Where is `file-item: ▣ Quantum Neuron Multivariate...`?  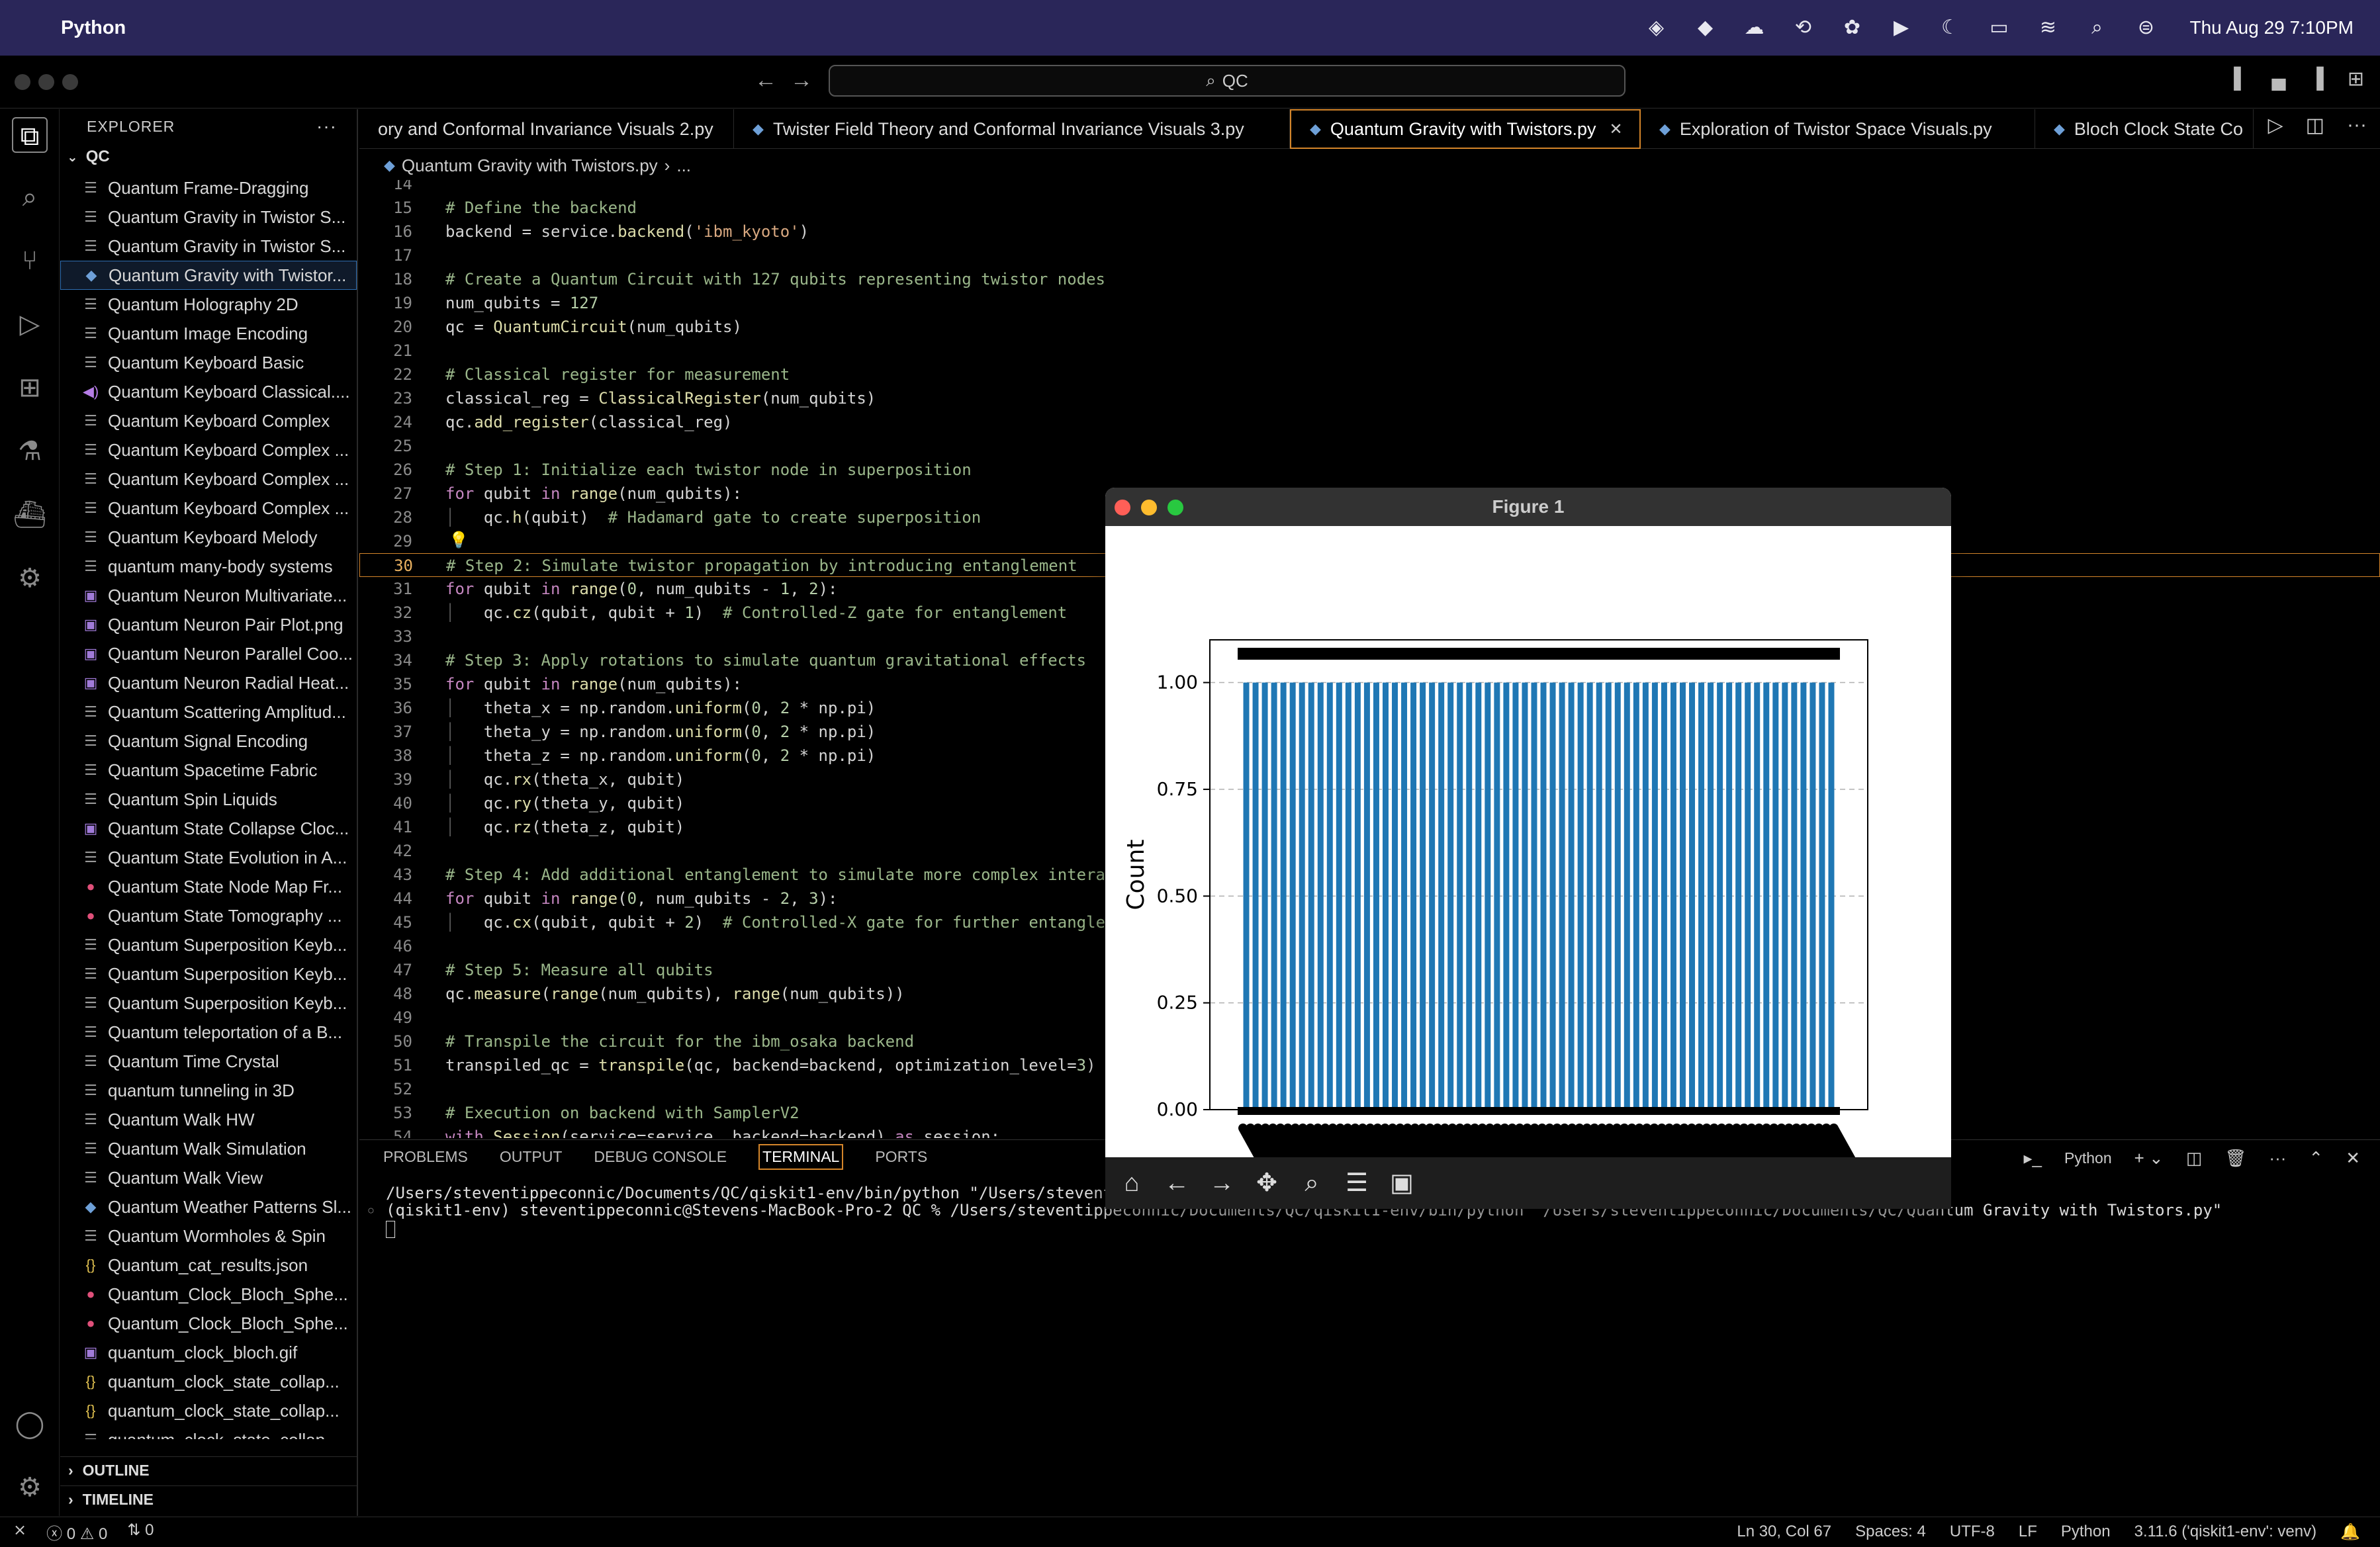
file-item: ▣ Quantum Neuron Multivariate... is located at coordinates (208, 595).